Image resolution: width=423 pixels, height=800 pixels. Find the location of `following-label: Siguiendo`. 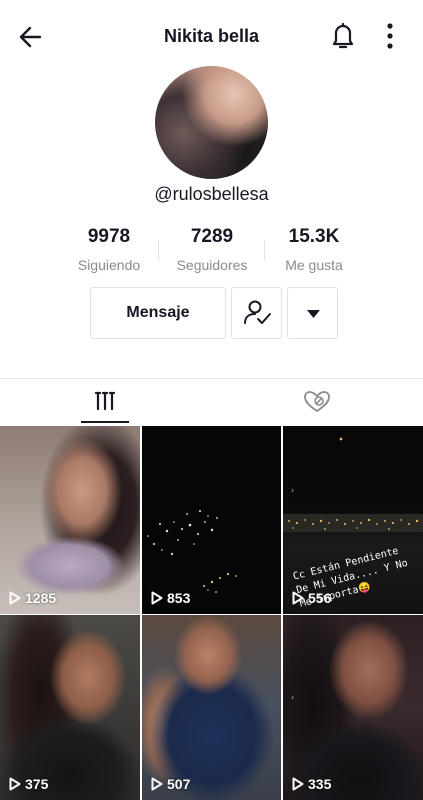

following-label: Siguiendo is located at coordinates (109, 265).